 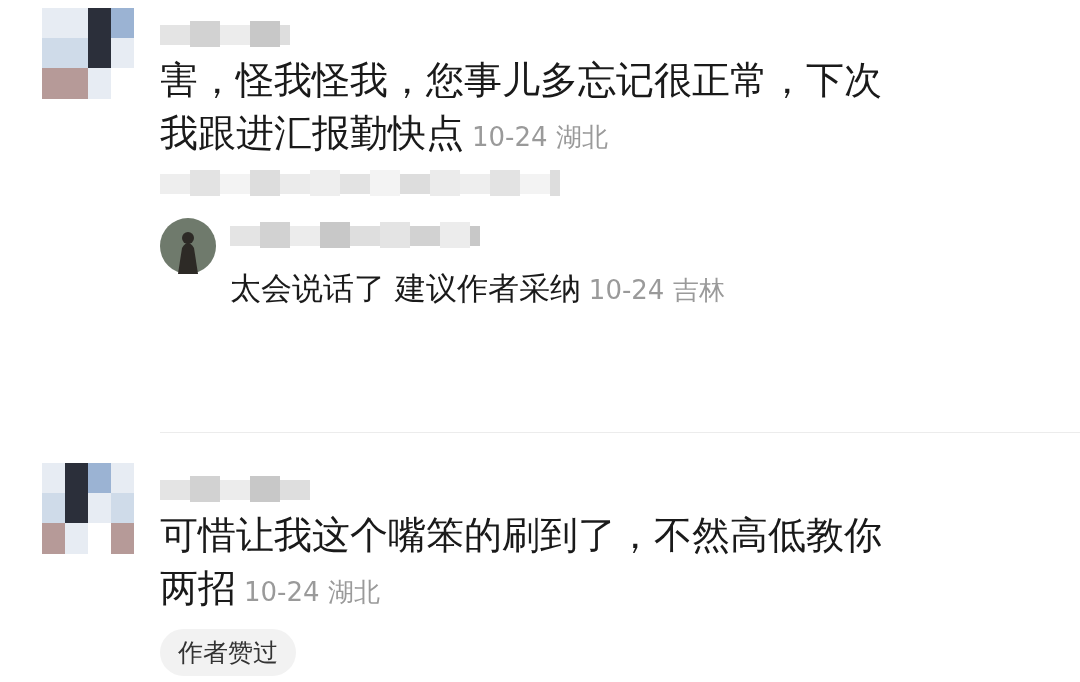 I want to click on author-liked-badge: 作者赞过, so click(x=228, y=652).